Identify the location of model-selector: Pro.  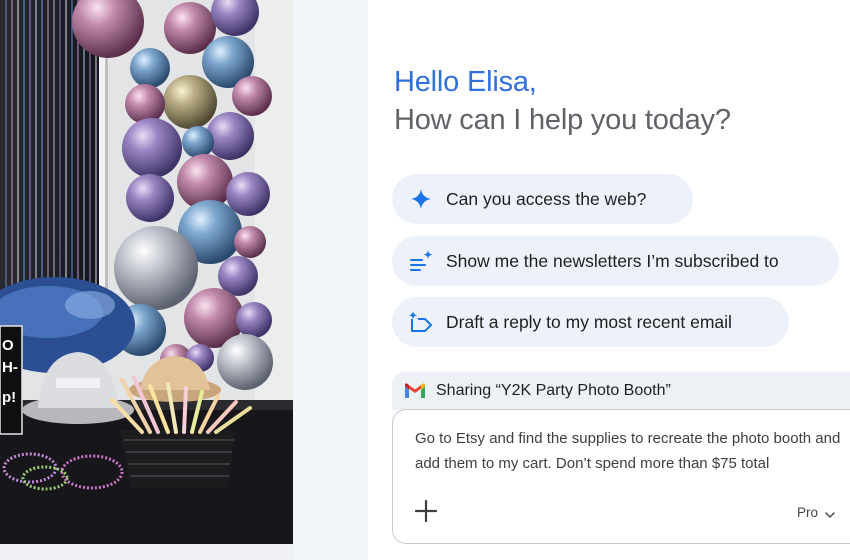
(816, 512).